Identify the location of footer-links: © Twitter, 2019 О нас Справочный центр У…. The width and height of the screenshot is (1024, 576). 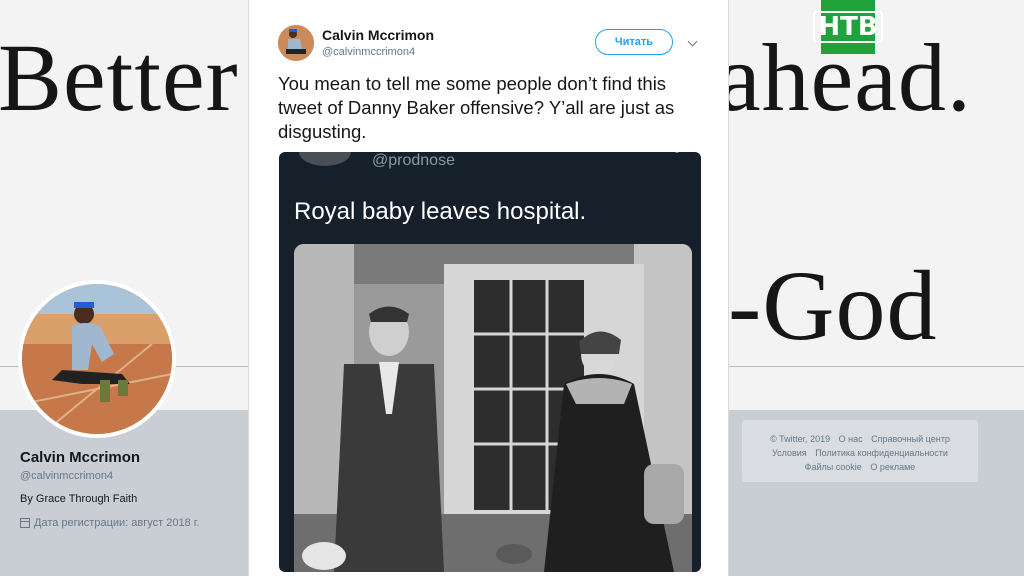
(860, 451).